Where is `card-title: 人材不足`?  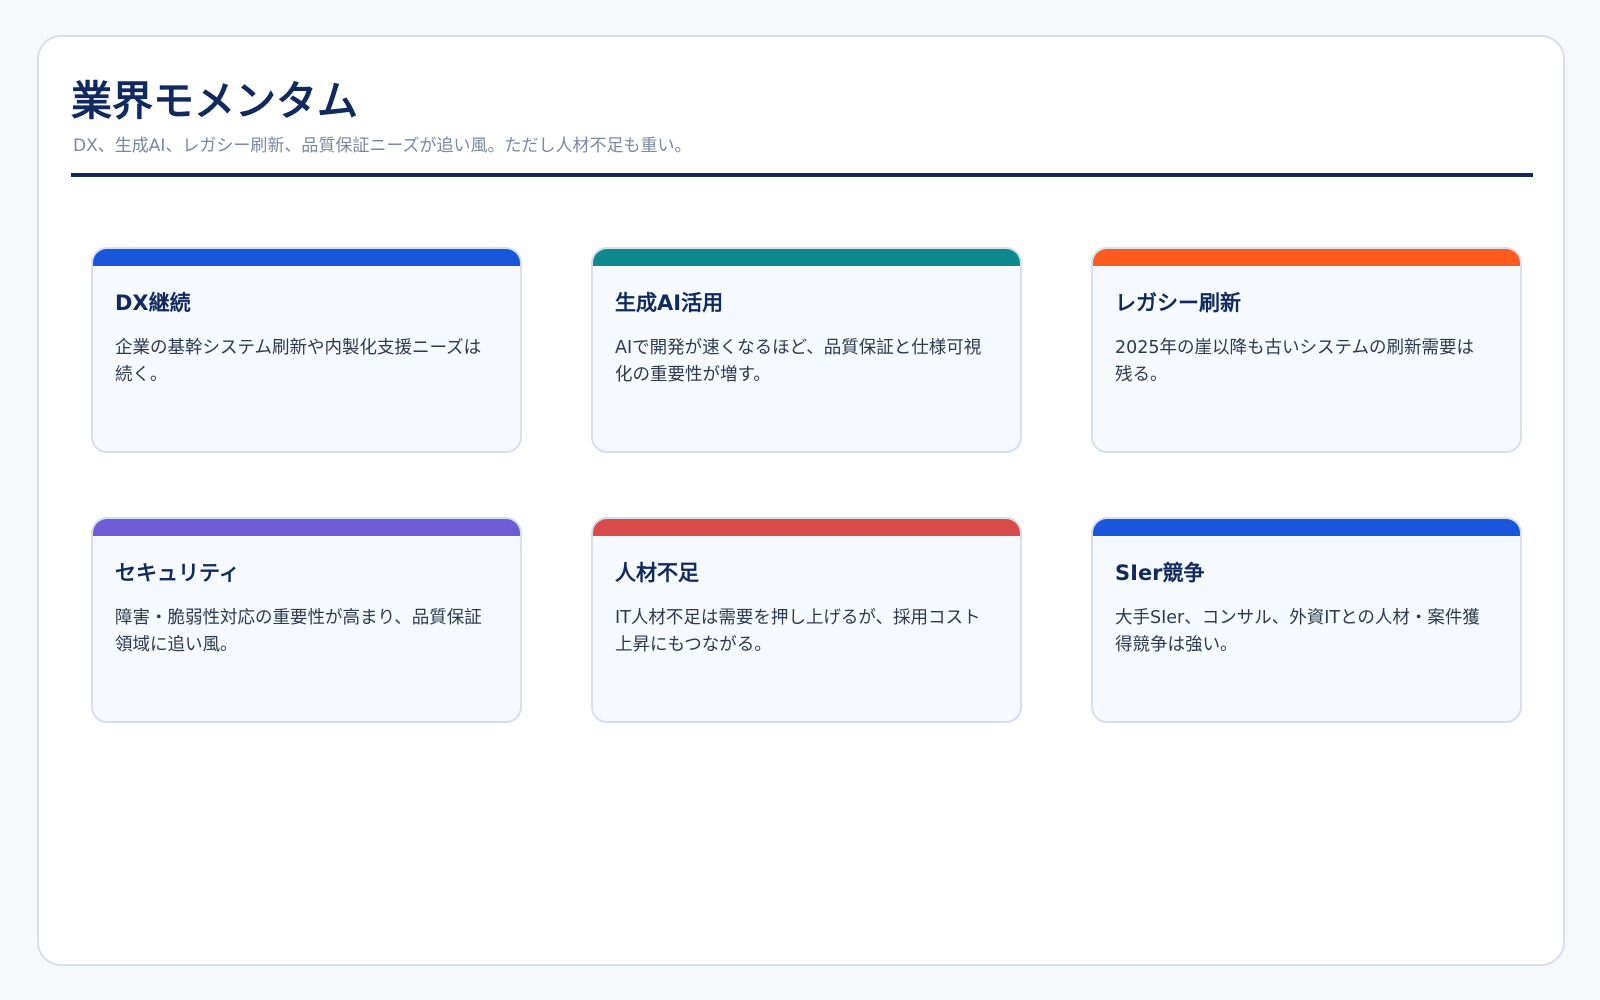
card-title: 人材不足 is located at coordinates (657, 573).